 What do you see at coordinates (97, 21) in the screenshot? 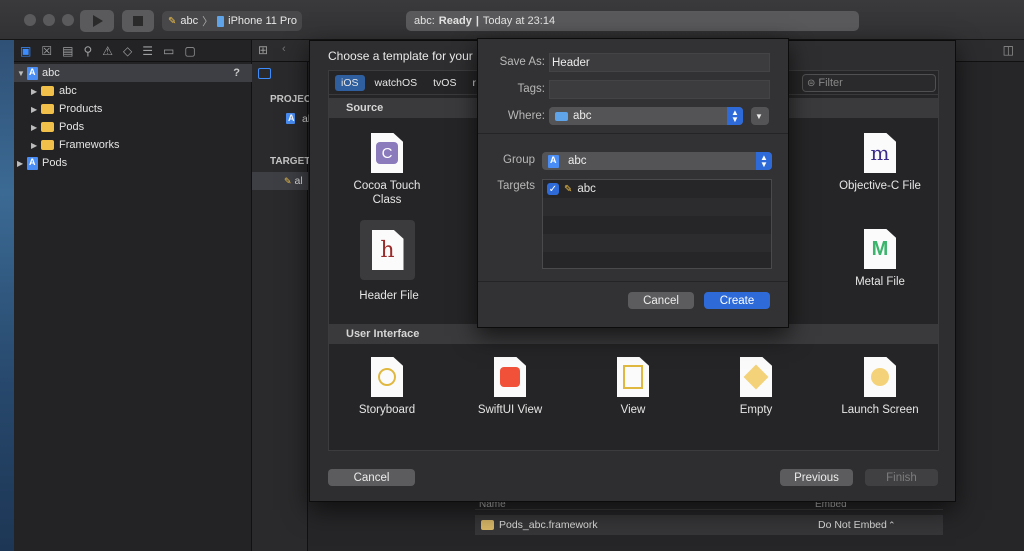
I see `run-button` at bounding box center [97, 21].